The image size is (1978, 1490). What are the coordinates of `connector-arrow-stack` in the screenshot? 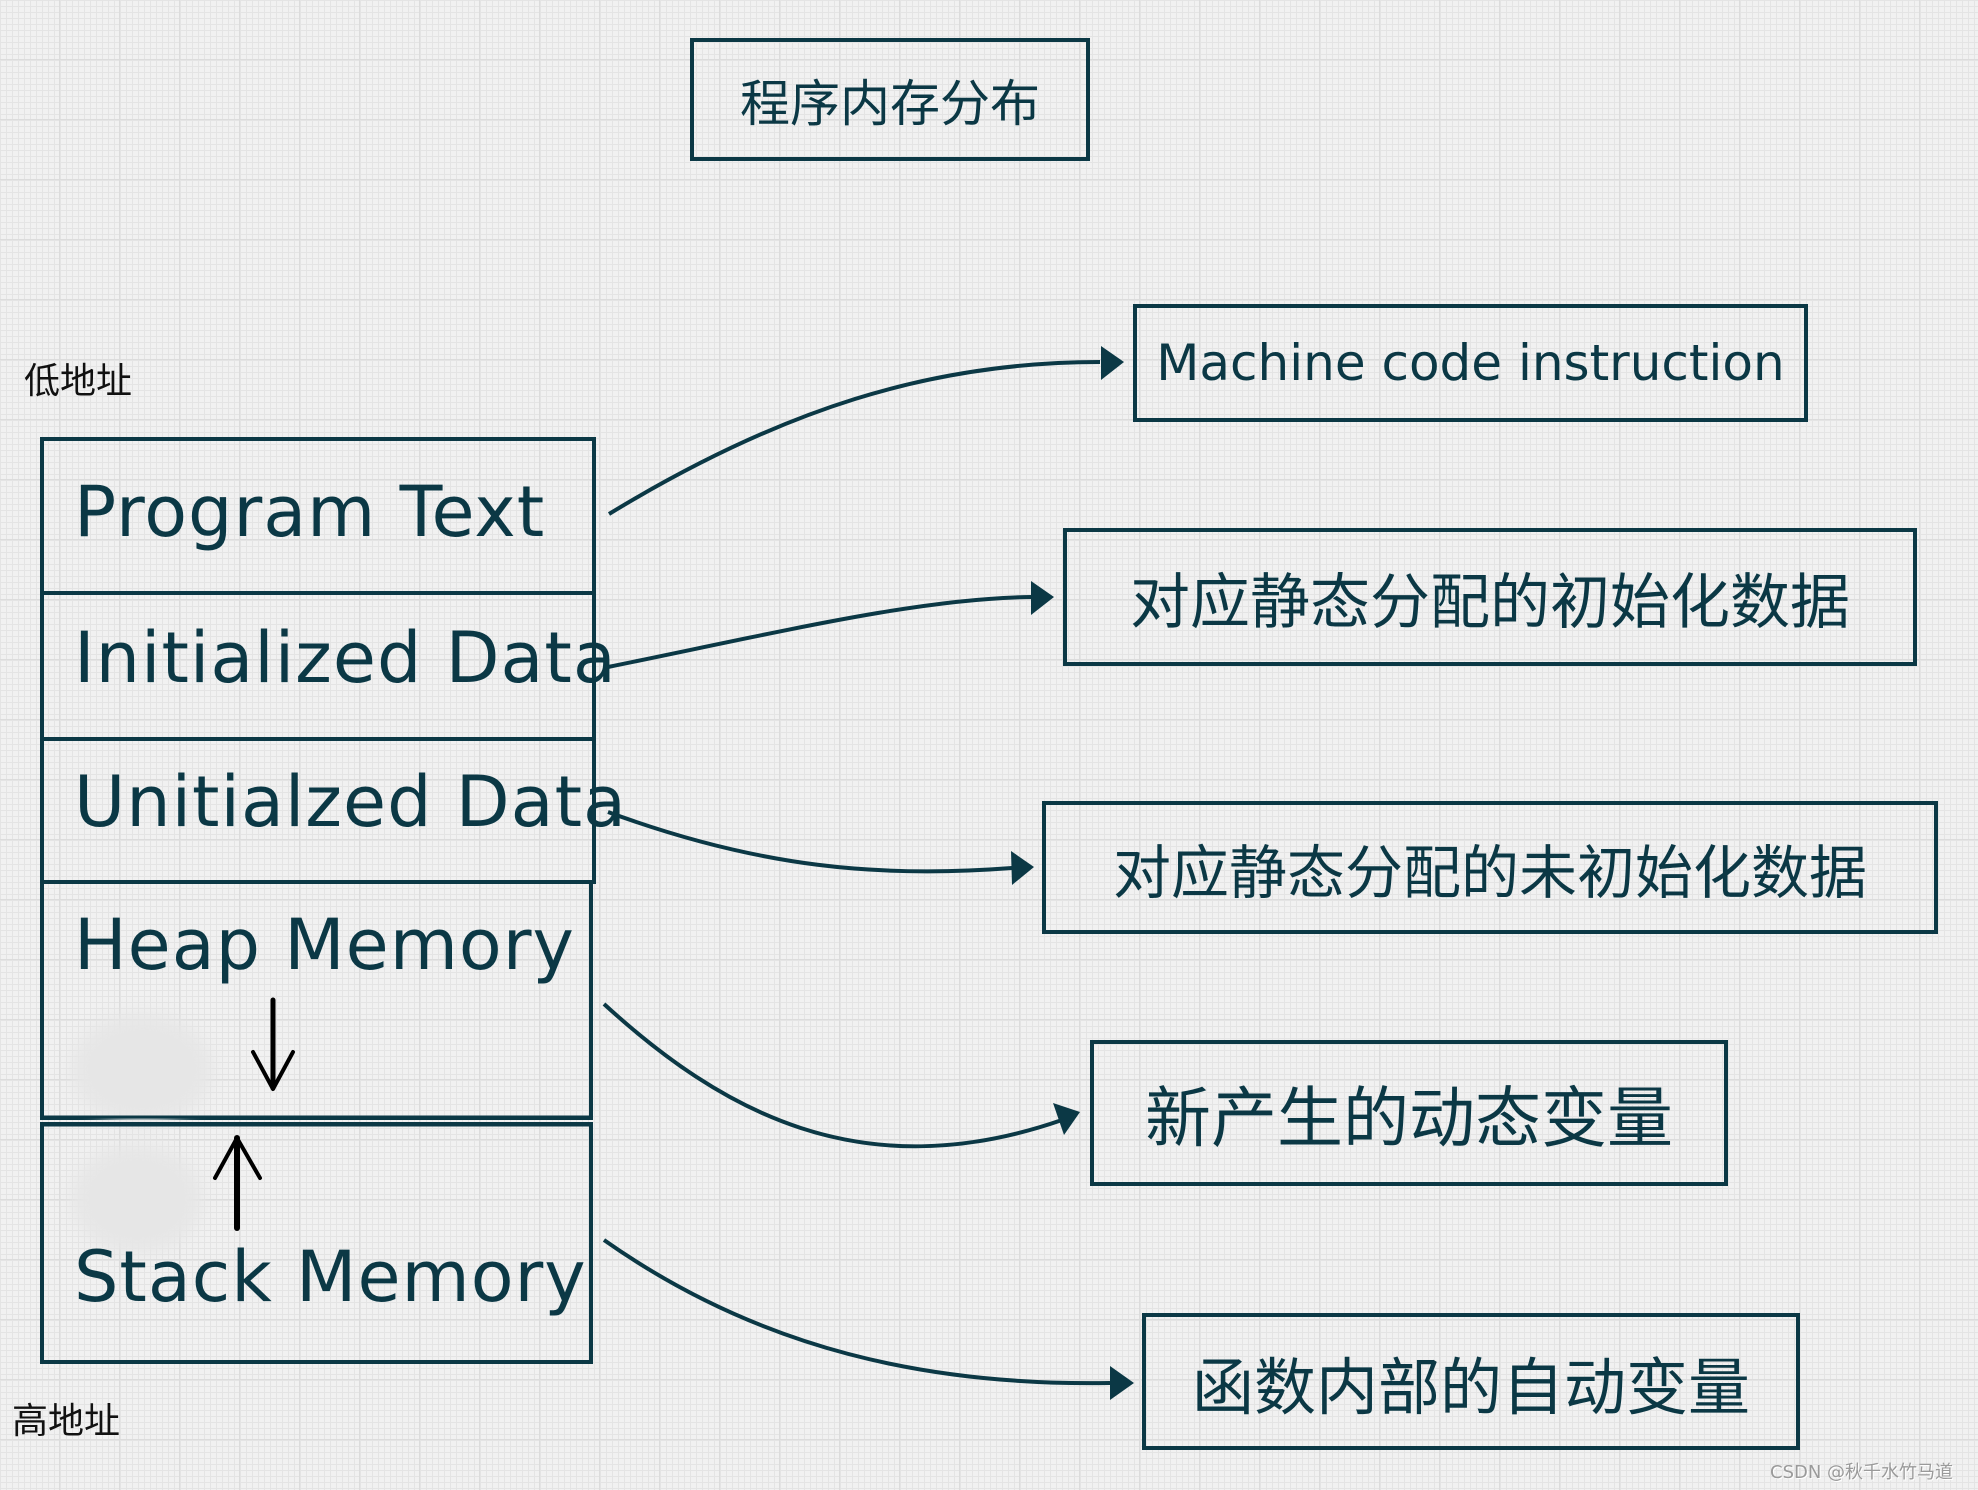 It's located at (856, 1312).